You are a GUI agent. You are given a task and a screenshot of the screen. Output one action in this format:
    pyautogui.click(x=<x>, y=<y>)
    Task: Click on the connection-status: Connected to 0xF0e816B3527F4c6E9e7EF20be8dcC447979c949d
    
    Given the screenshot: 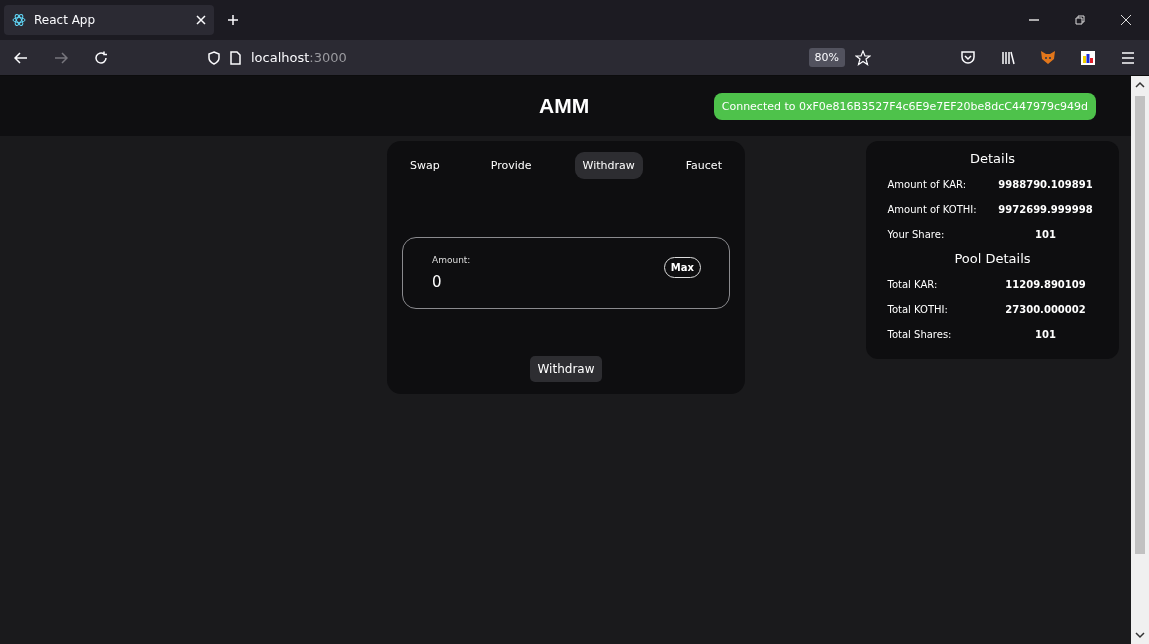 What is the action you would take?
    pyautogui.click(x=904, y=106)
    